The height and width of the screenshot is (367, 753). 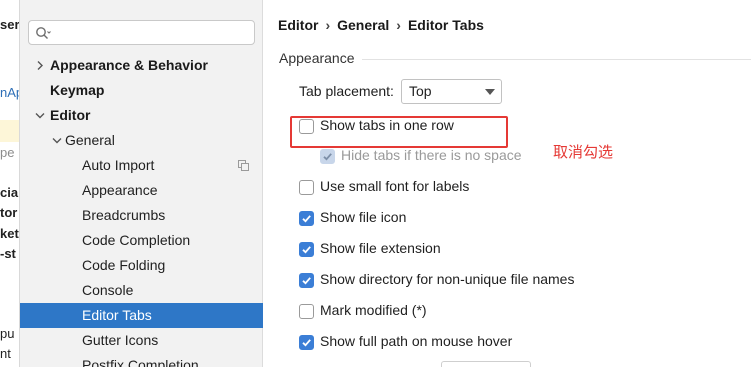 What do you see at coordinates (9, 92) in the screenshot?
I see `background-fragment: nAp` at bounding box center [9, 92].